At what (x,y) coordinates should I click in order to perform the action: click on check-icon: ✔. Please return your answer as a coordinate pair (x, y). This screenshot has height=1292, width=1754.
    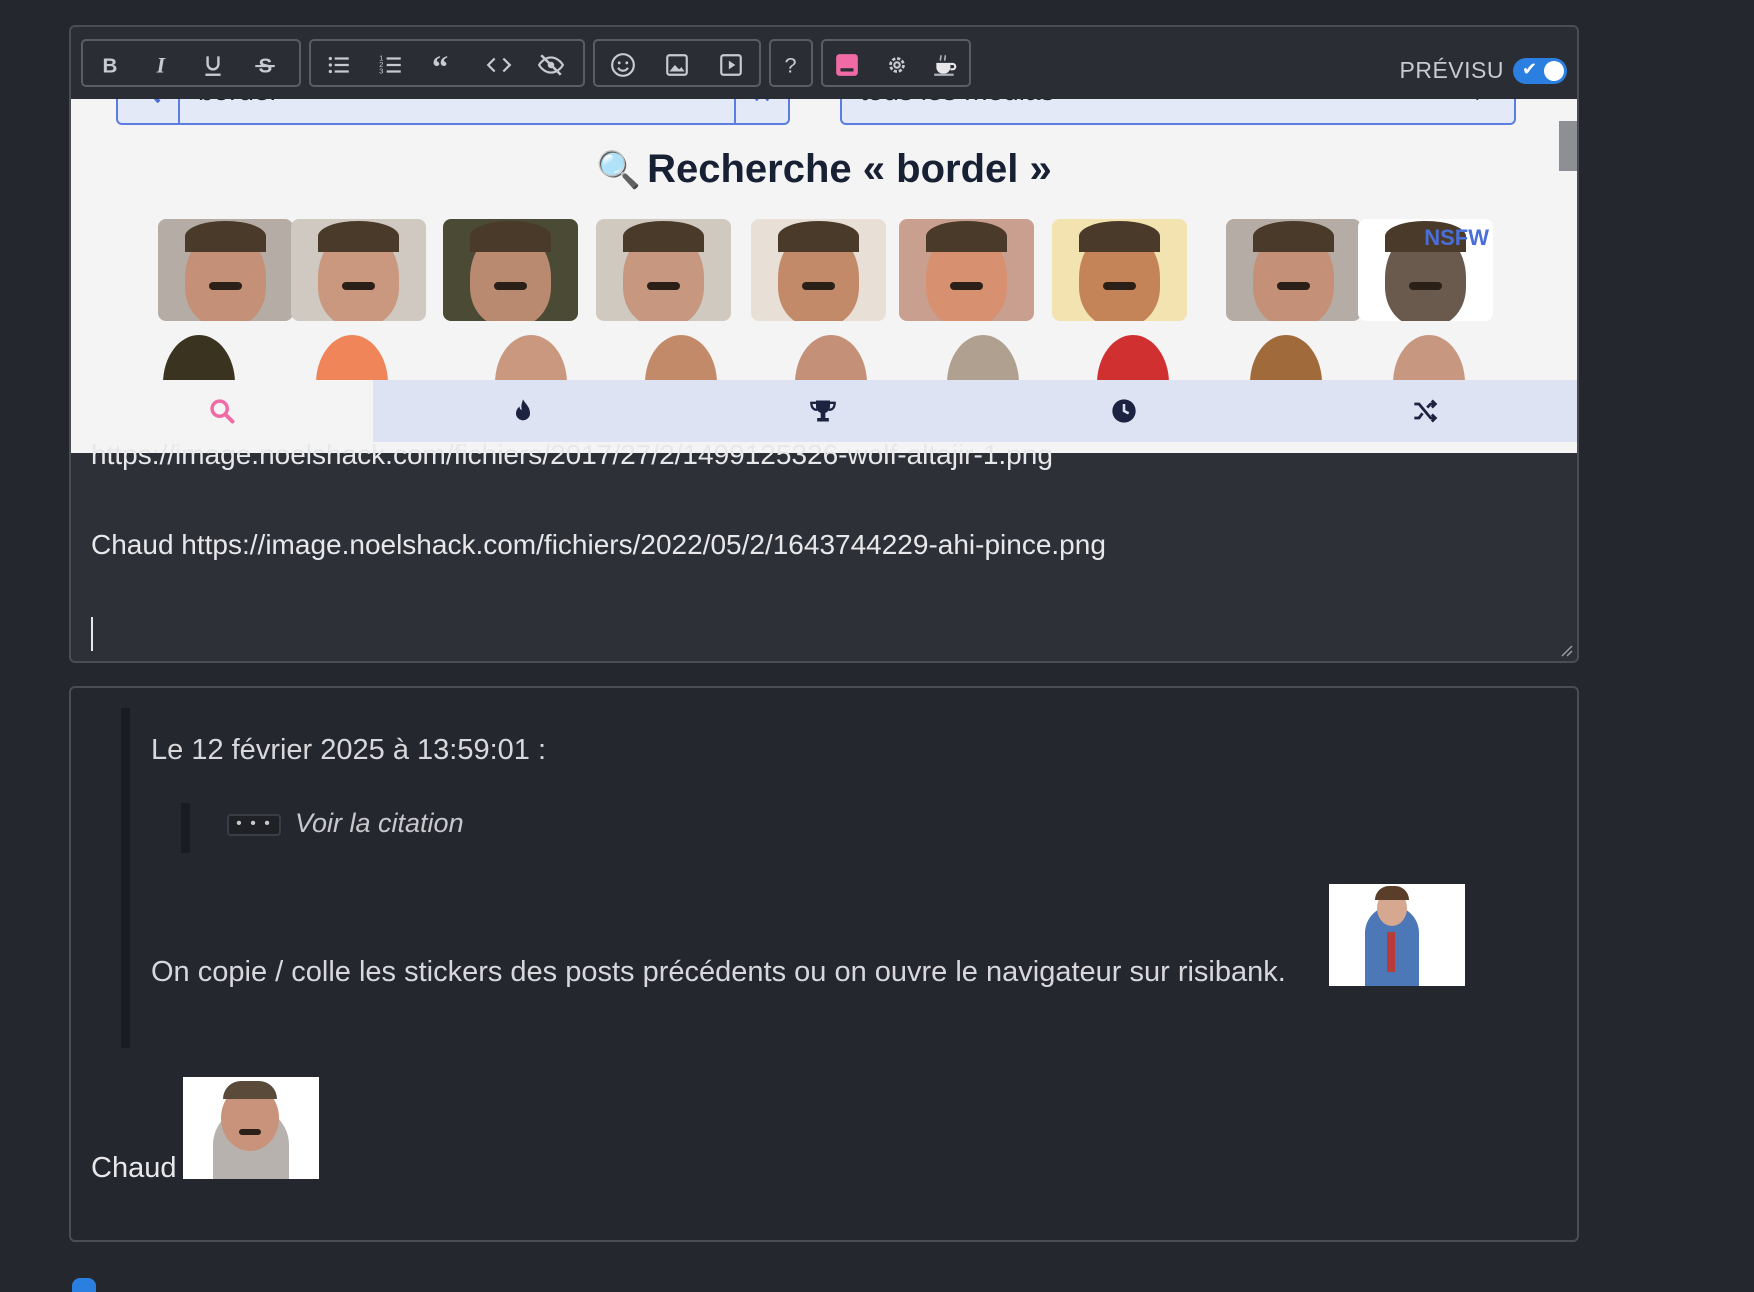
    Looking at the image, I should click on (1530, 69).